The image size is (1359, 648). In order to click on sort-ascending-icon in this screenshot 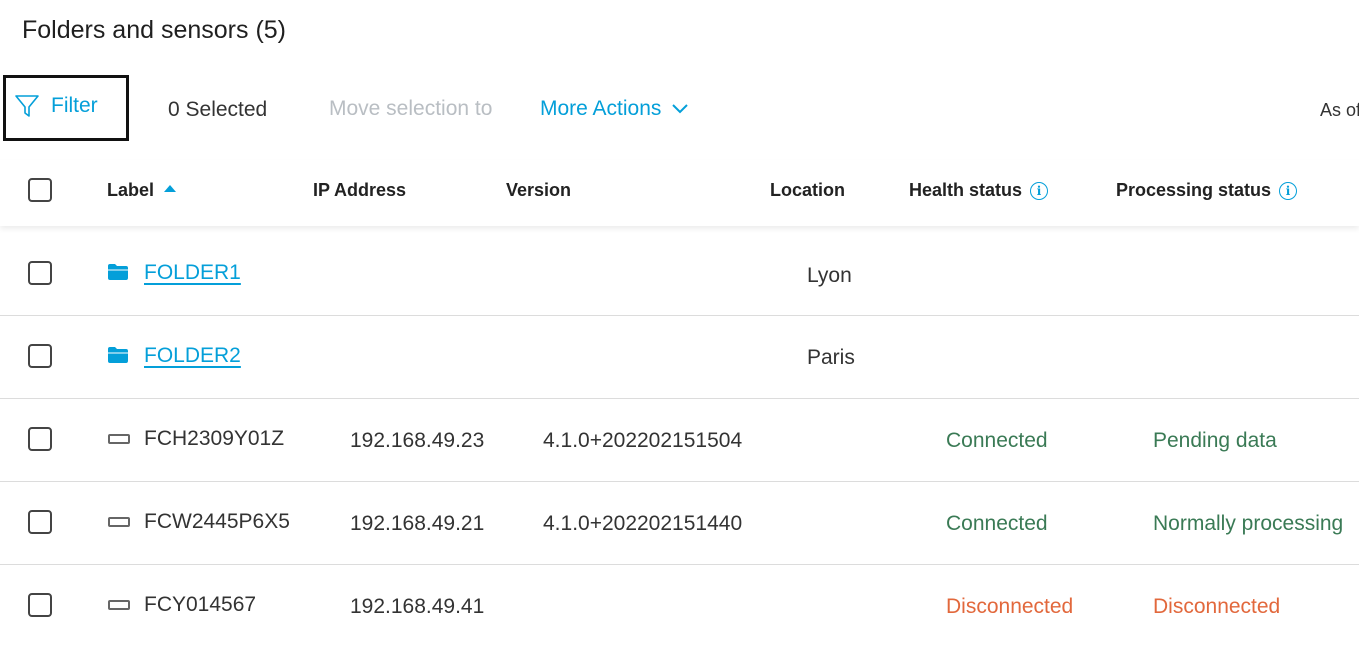, I will do `click(170, 188)`.